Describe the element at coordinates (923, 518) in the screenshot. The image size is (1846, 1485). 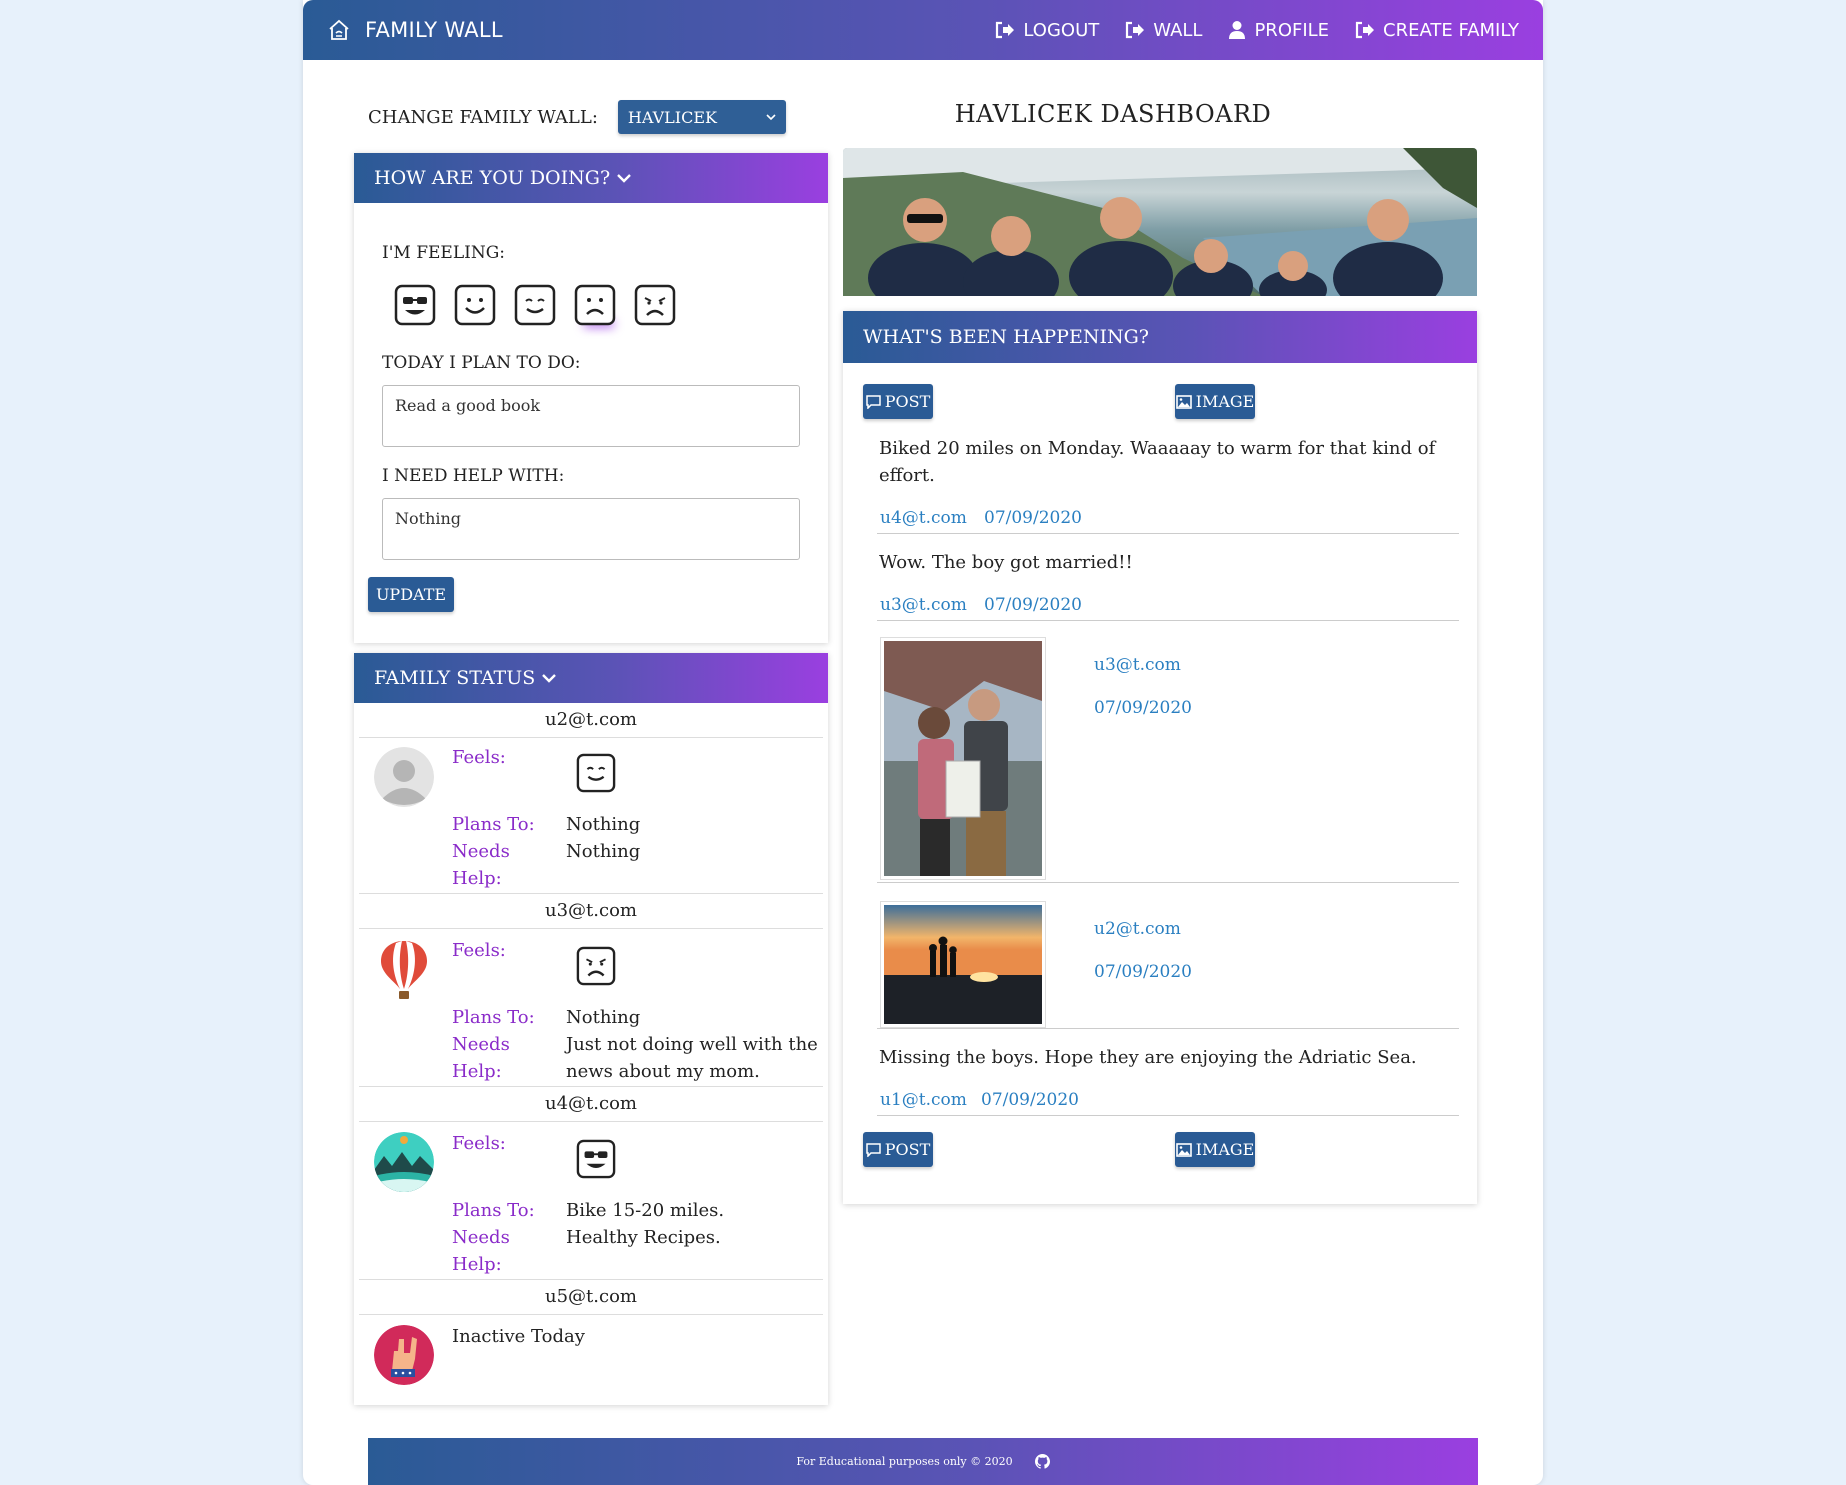
I see `post-author: u4@t.com` at that location.